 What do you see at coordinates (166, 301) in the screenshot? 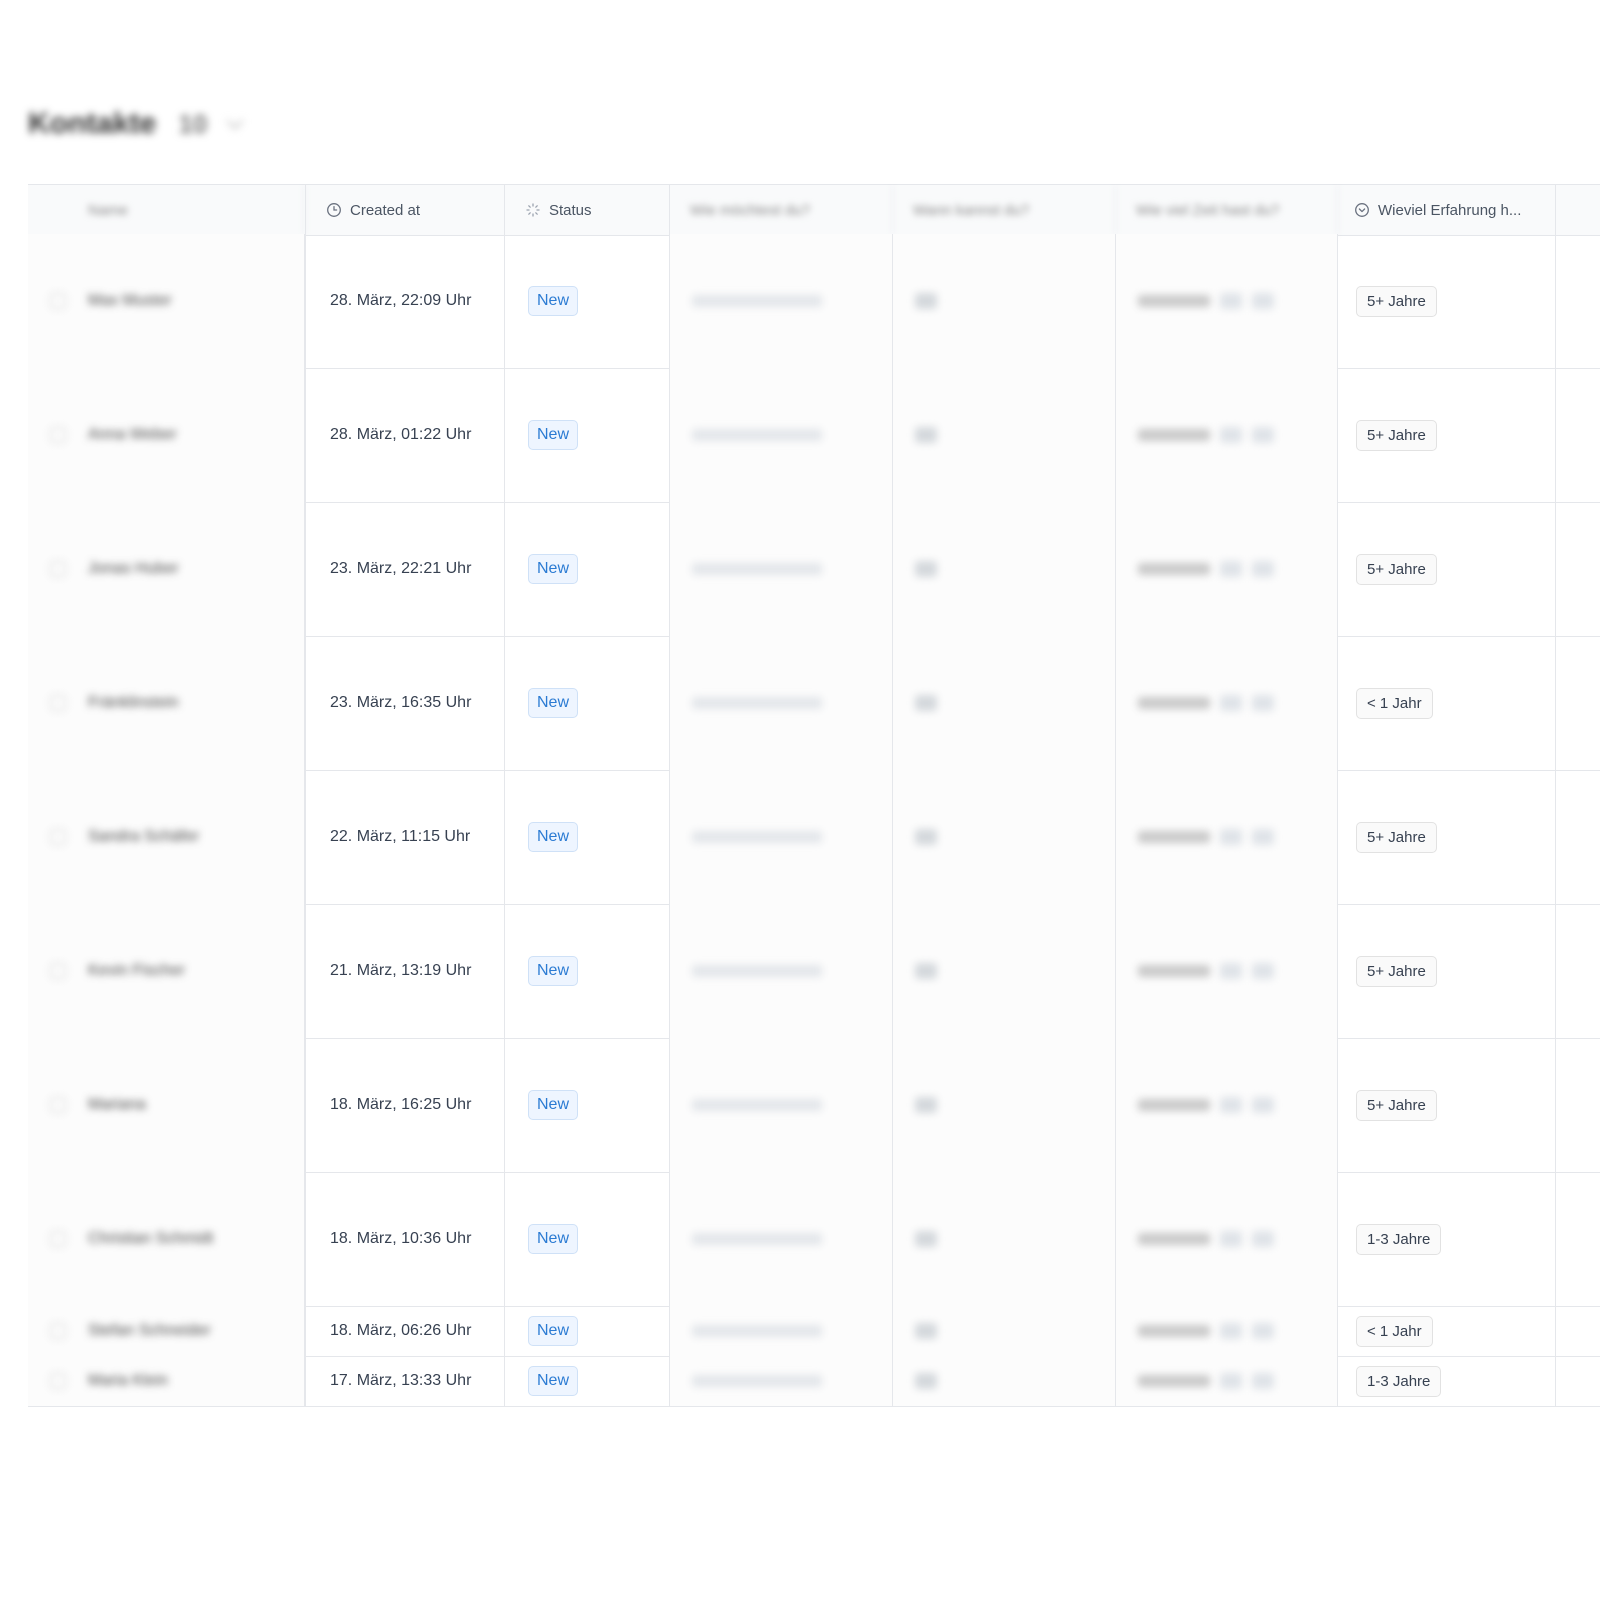
I see `name-cell: Max Muster` at bounding box center [166, 301].